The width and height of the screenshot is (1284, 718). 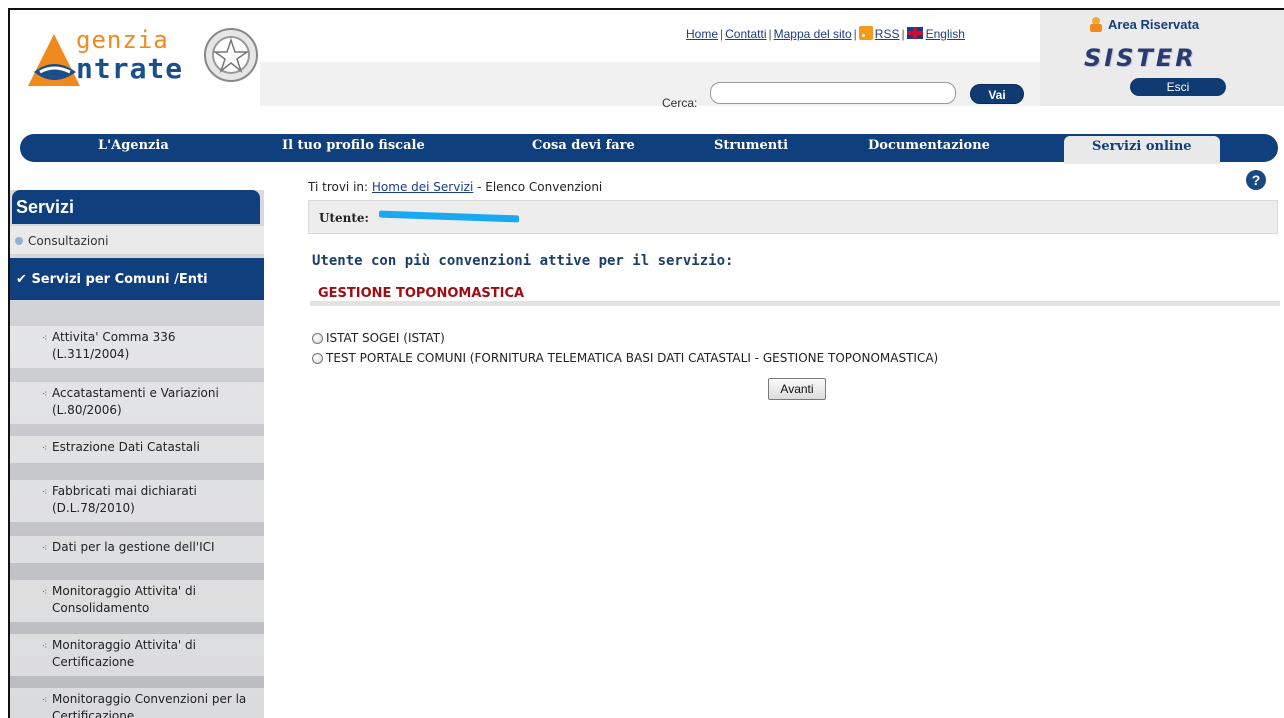 I want to click on sidebar-subitem-comma-336: ⁖ Attivita' Comma 336 (L.311/2004), so click(x=137, y=347).